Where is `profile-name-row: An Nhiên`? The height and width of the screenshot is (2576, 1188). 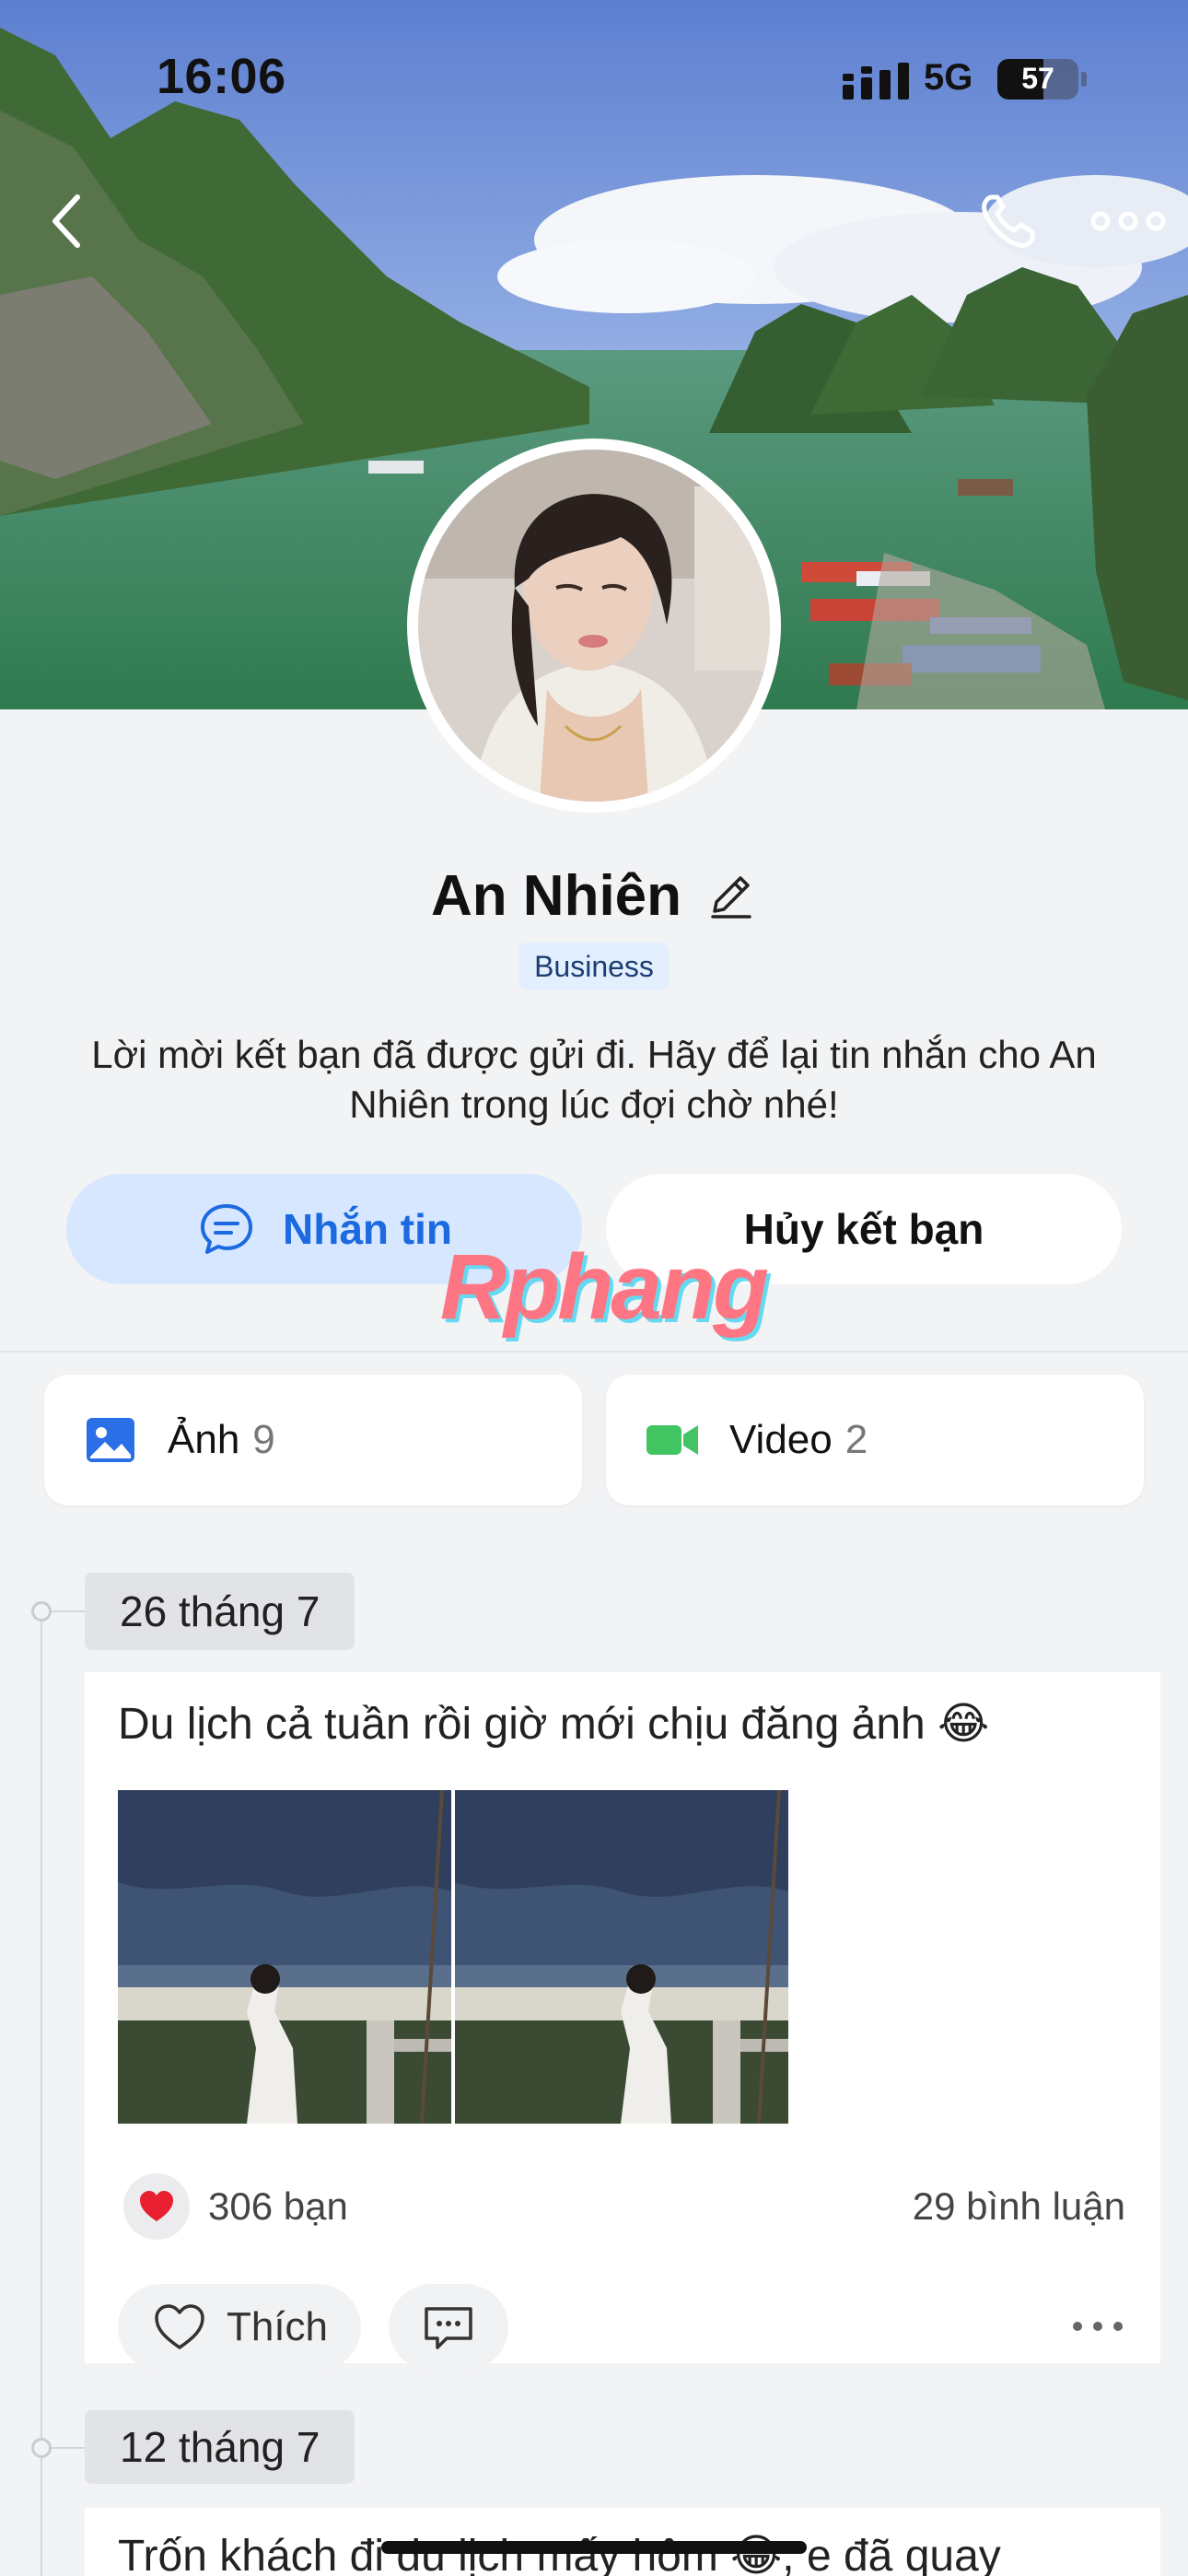
profile-name-row: An Nhiên is located at coordinates (594, 895).